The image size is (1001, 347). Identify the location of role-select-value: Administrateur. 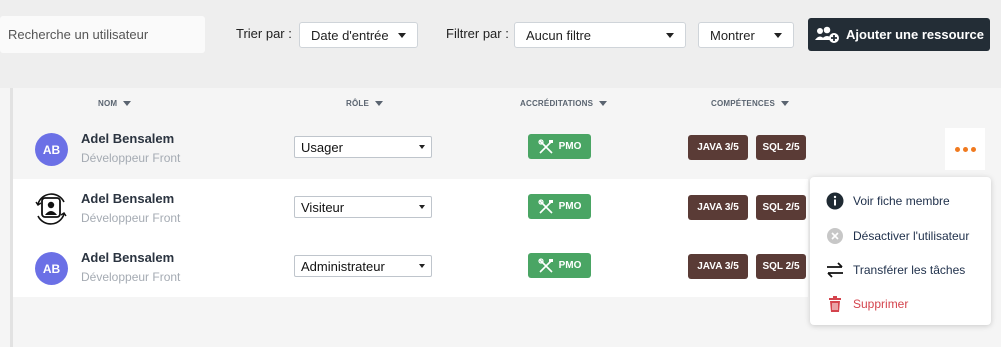
(343, 266).